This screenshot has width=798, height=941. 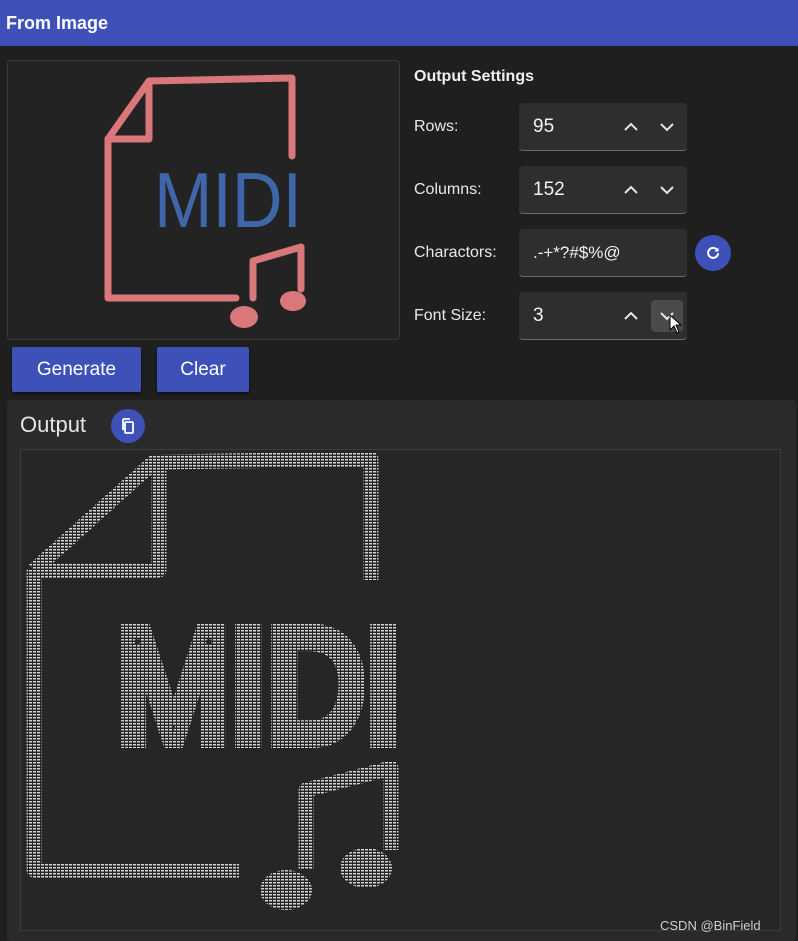 I want to click on preview-logo-text: MIDI, so click(x=228, y=200).